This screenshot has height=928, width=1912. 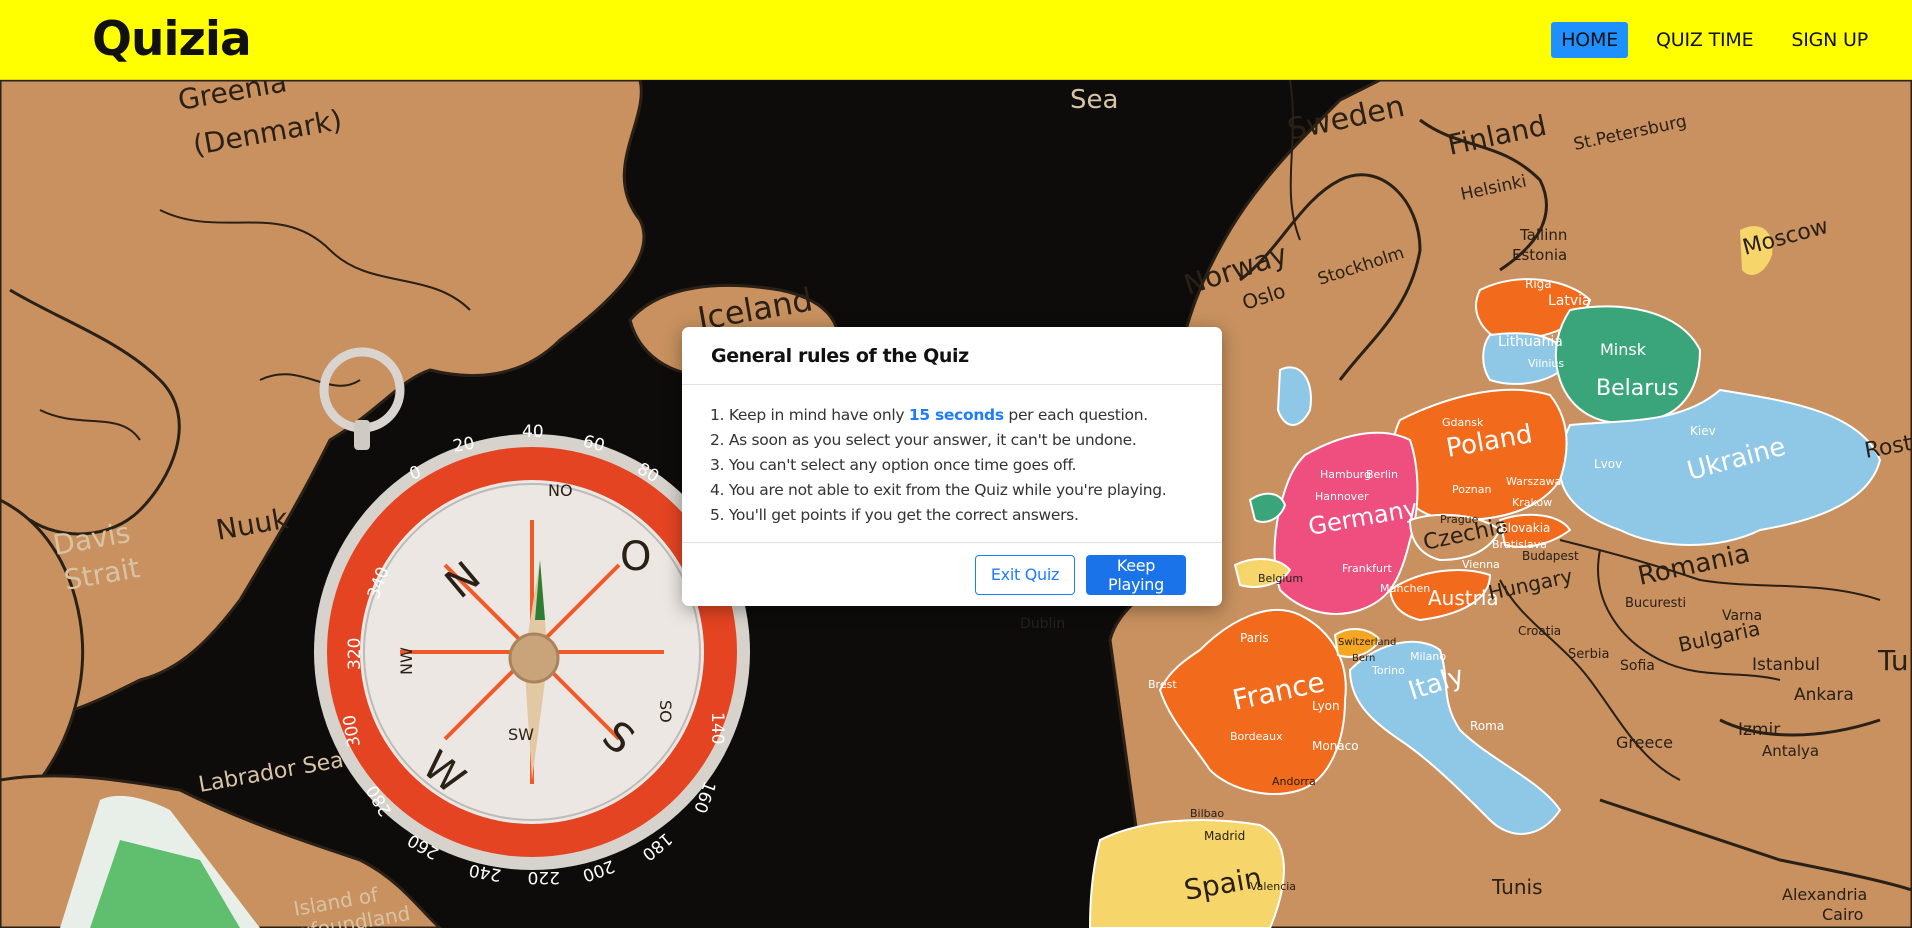 What do you see at coordinates (1367, 568) in the screenshot?
I see `svg-text: Frankfurt` at bounding box center [1367, 568].